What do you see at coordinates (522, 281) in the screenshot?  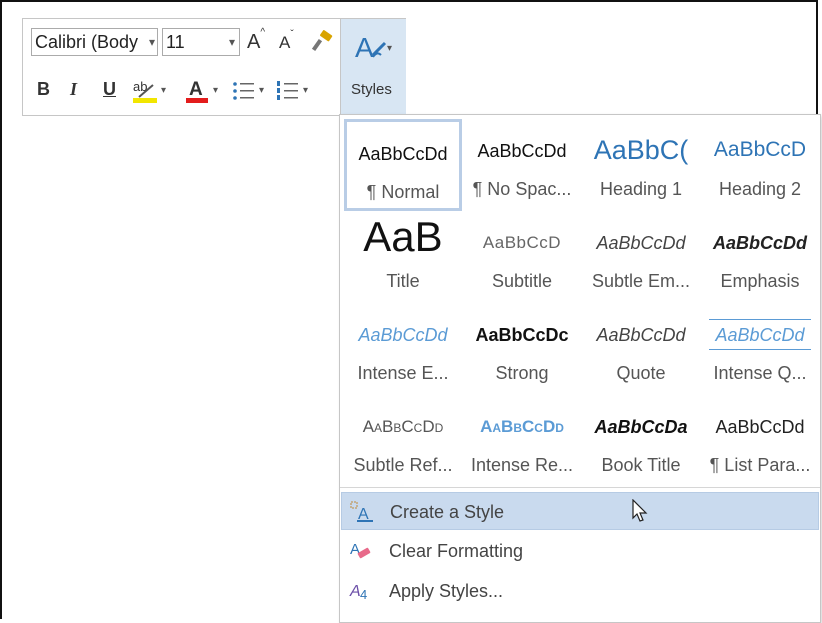 I see `style-label: Subtitle` at bounding box center [522, 281].